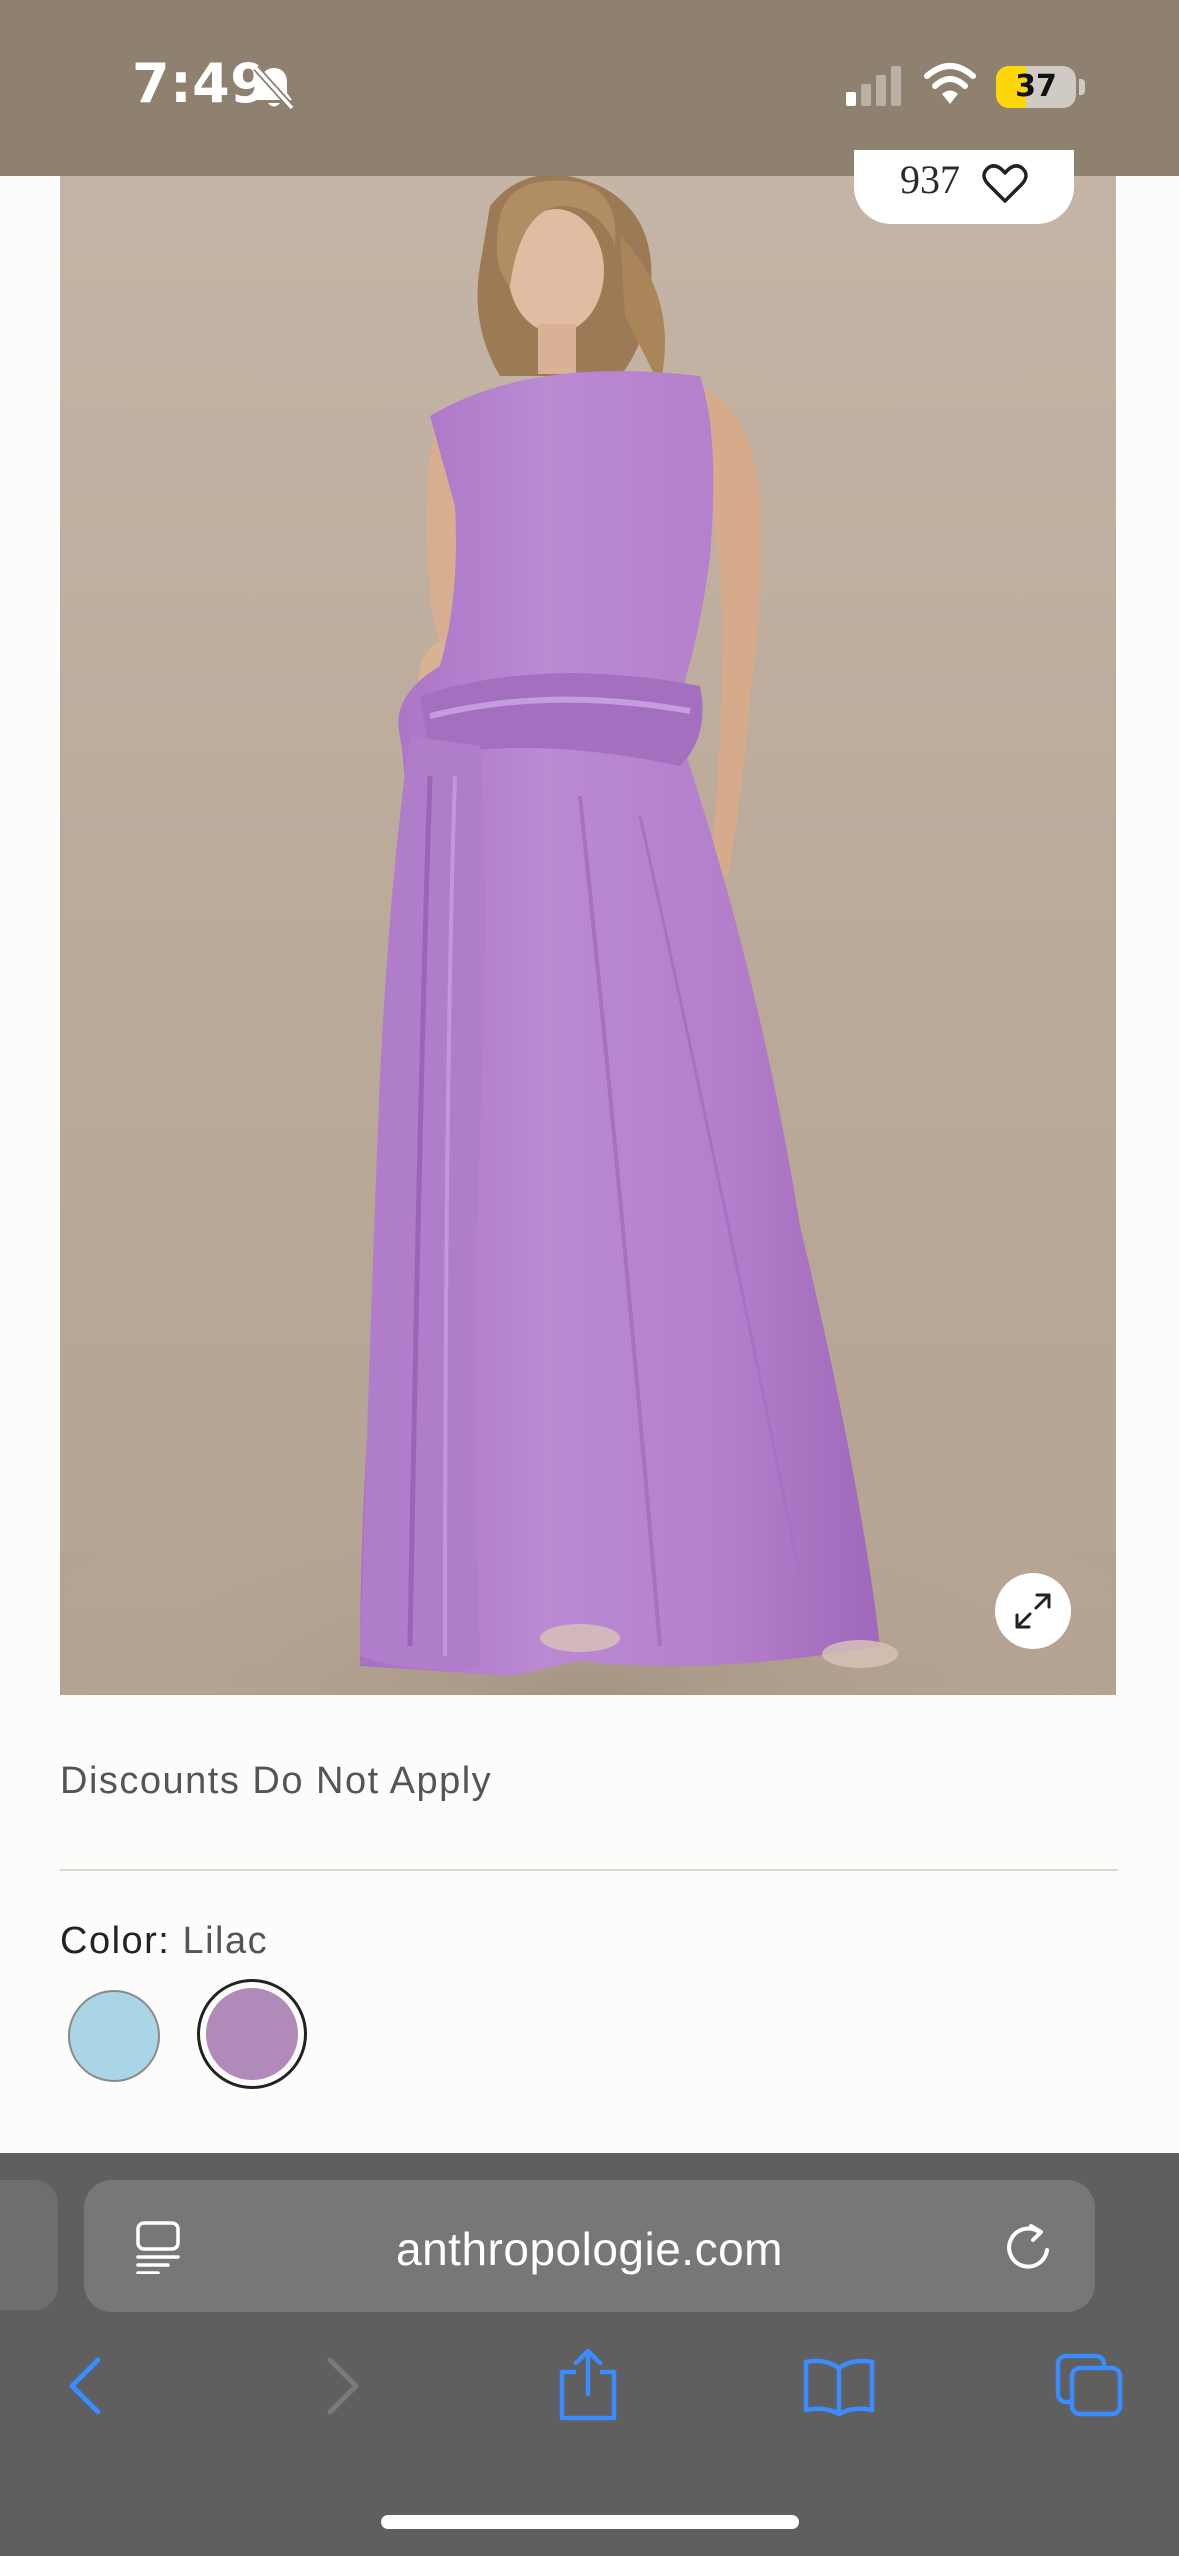  Describe the element at coordinates (873, 86) in the screenshot. I see `cellular-signal-icon` at that location.